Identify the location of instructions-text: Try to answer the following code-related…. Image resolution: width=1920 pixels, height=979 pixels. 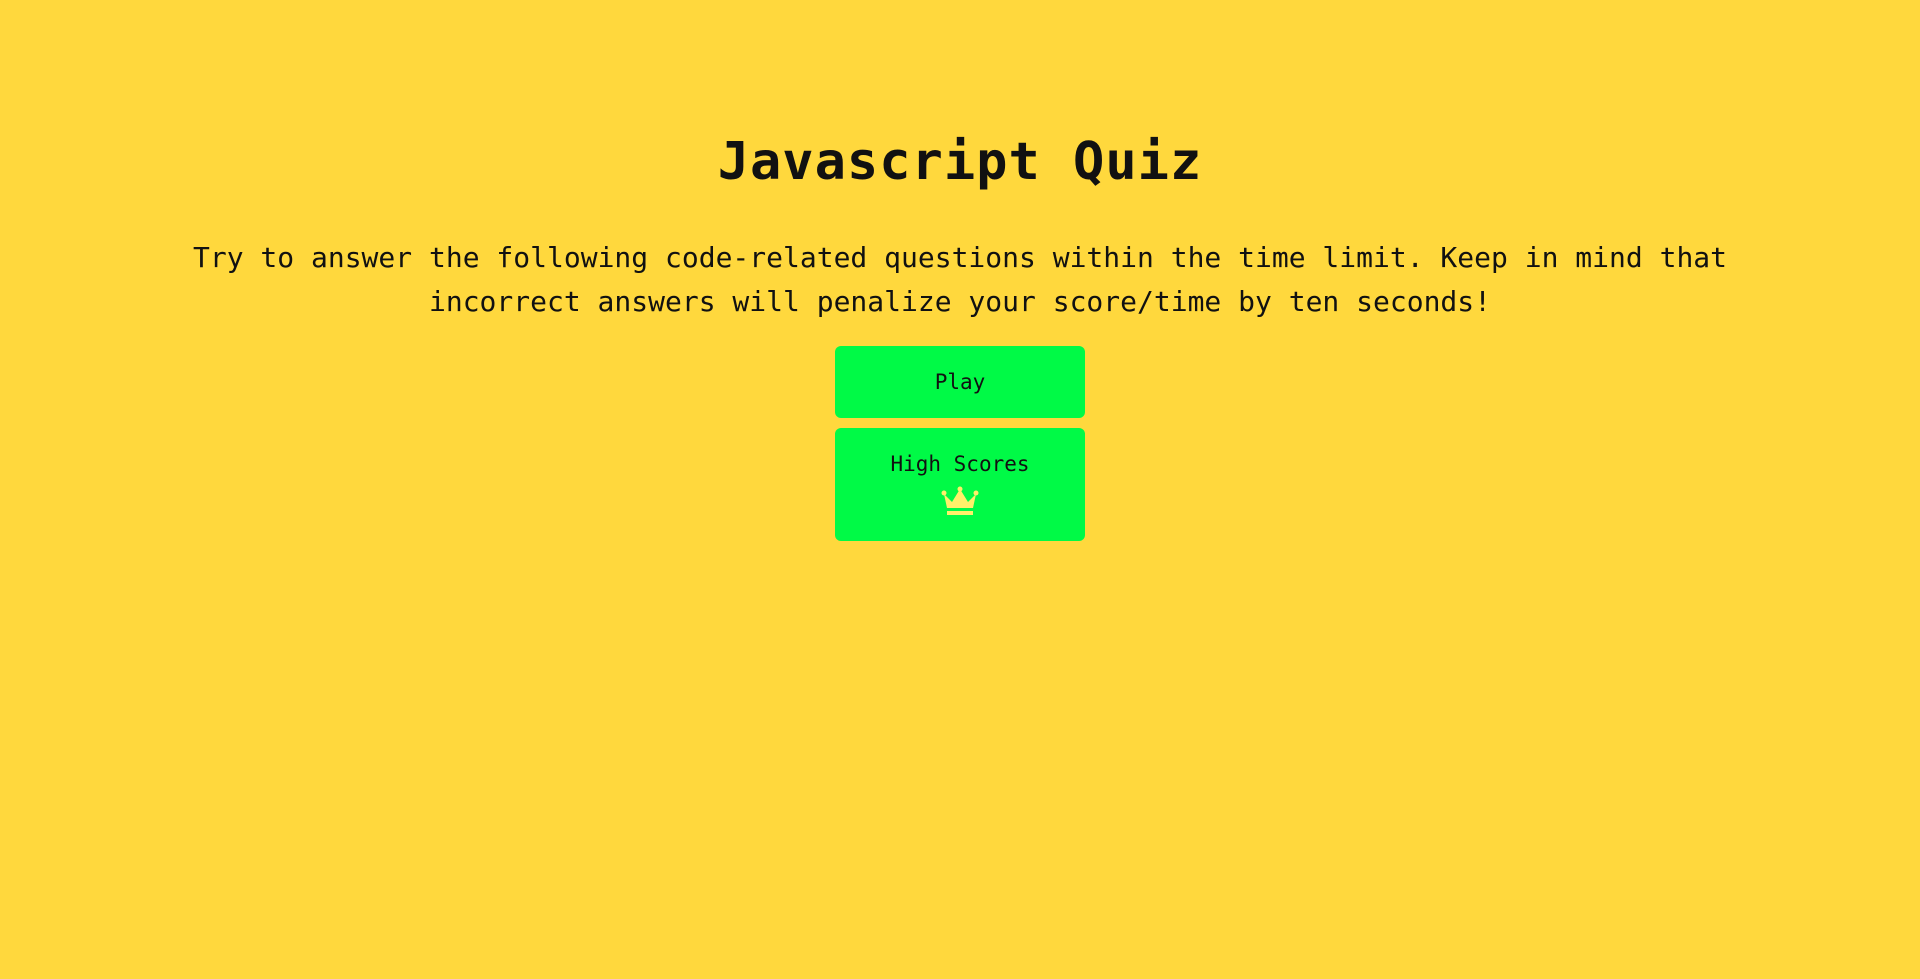
(960, 279).